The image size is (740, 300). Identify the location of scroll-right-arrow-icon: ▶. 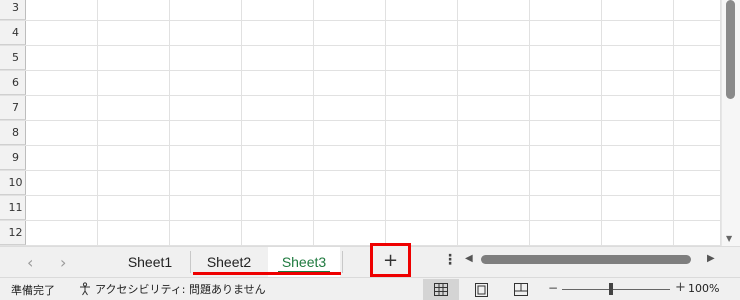
(711, 258).